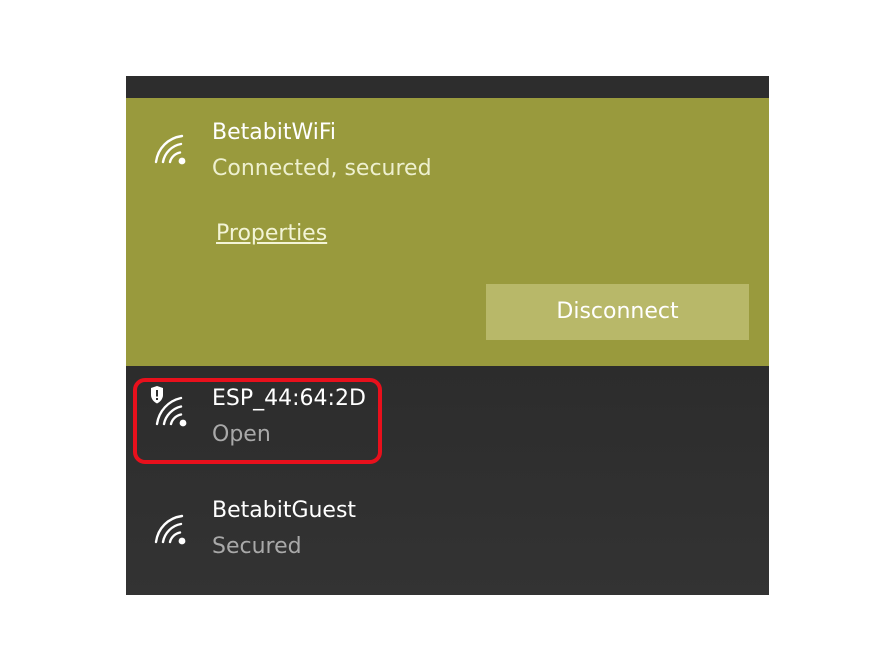 The height and width of the screenshot is (671, 895). I want to click on network-status-betabitguest: Secured, so click(257, 546).